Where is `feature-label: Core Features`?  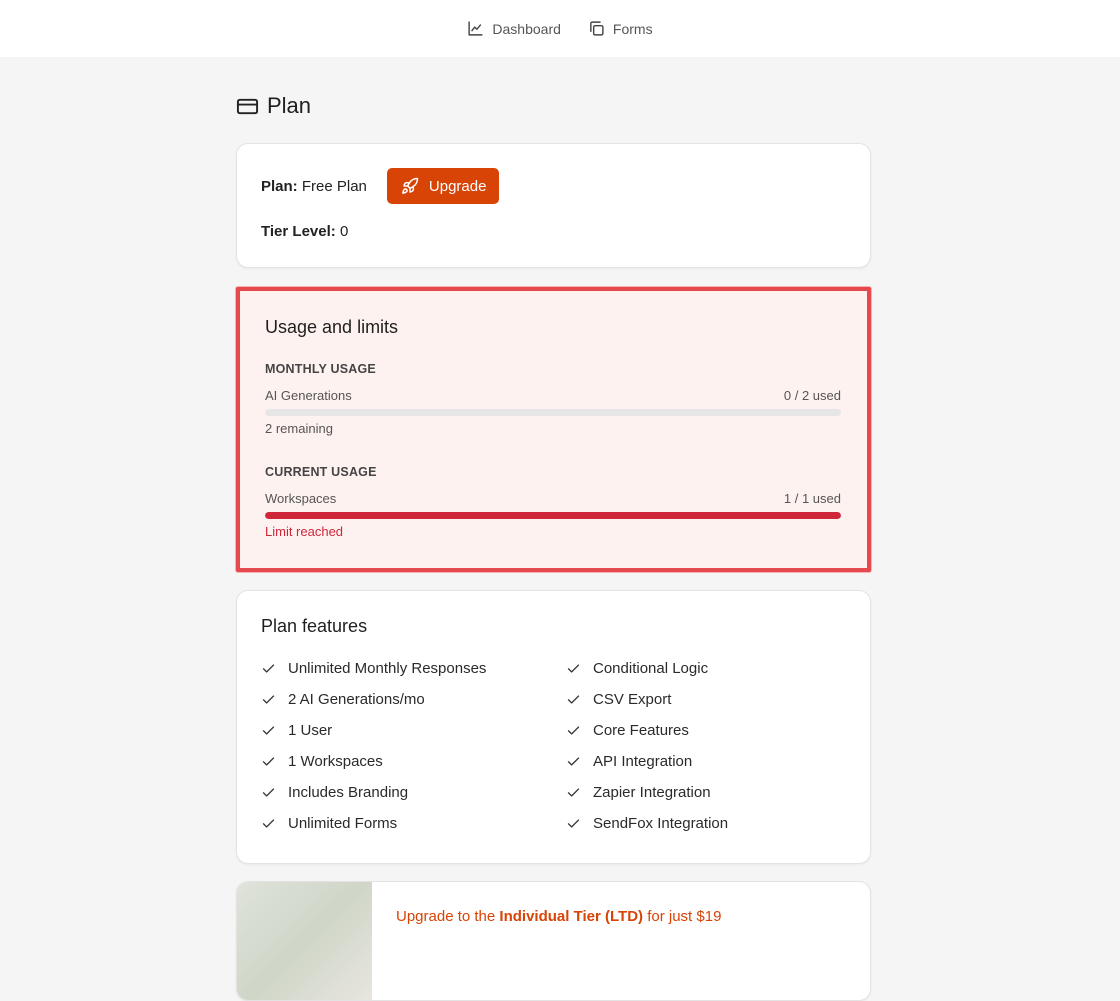
feature-label: Core Features is located at coordinates (641, 730).